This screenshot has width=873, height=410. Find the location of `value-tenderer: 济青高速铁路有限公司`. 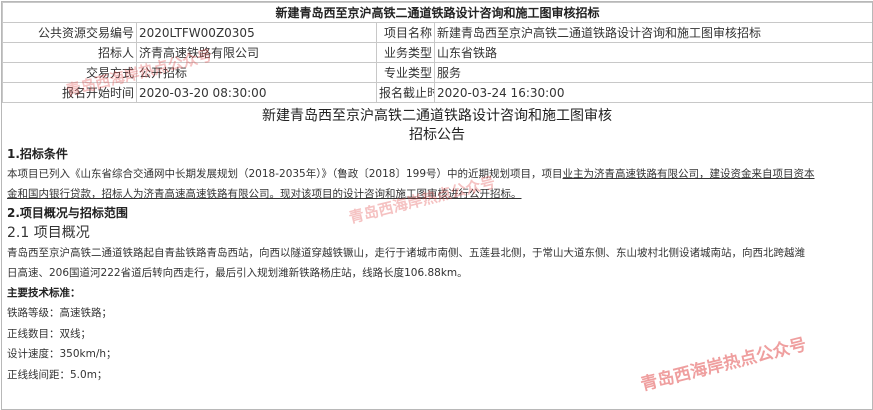

value-tenderer: 济青高速铁路有限公司 is located at coordinates (256, 52).